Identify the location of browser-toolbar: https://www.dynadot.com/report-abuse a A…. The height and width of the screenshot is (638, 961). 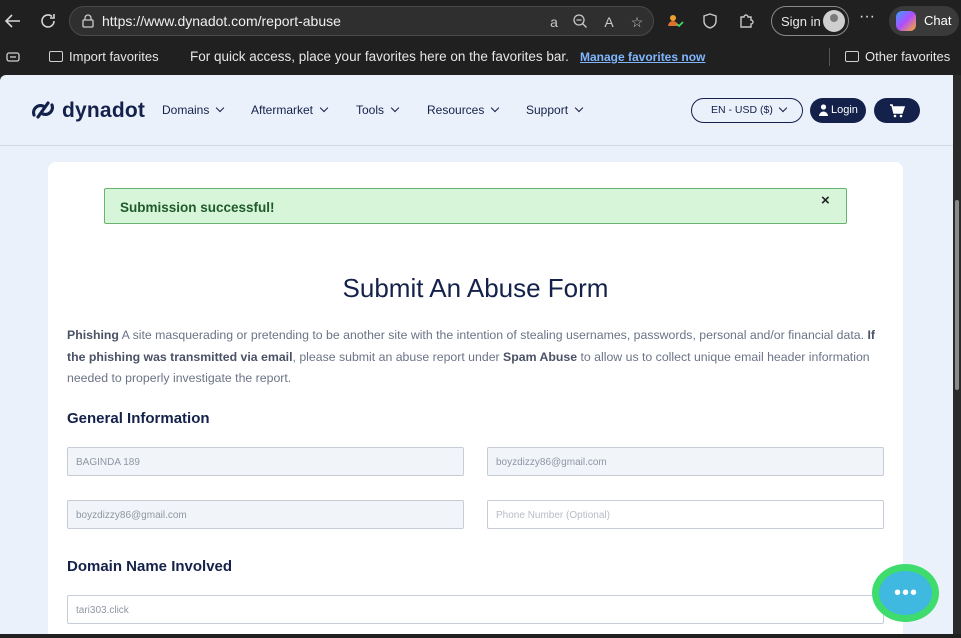
(480, 21).